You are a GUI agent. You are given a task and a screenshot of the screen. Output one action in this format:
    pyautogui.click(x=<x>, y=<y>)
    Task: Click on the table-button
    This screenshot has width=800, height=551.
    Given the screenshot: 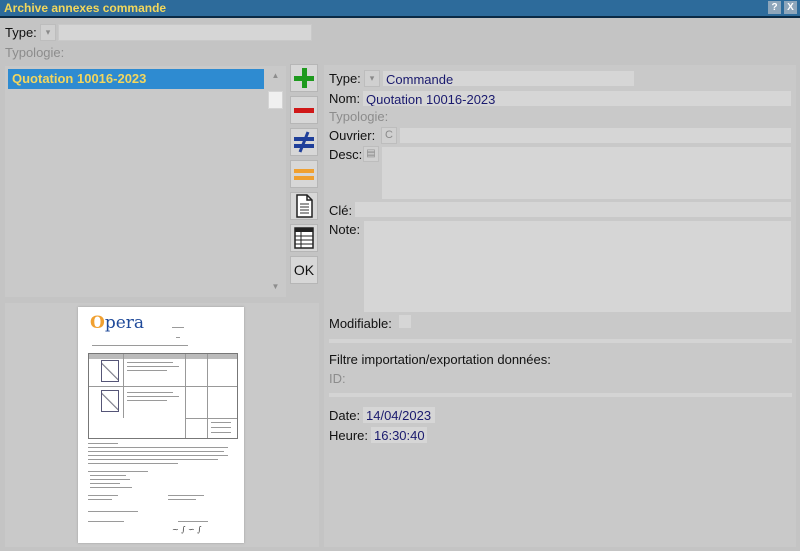 What is the action you would take?
    pyautogui.click(x=304, y=238)
    